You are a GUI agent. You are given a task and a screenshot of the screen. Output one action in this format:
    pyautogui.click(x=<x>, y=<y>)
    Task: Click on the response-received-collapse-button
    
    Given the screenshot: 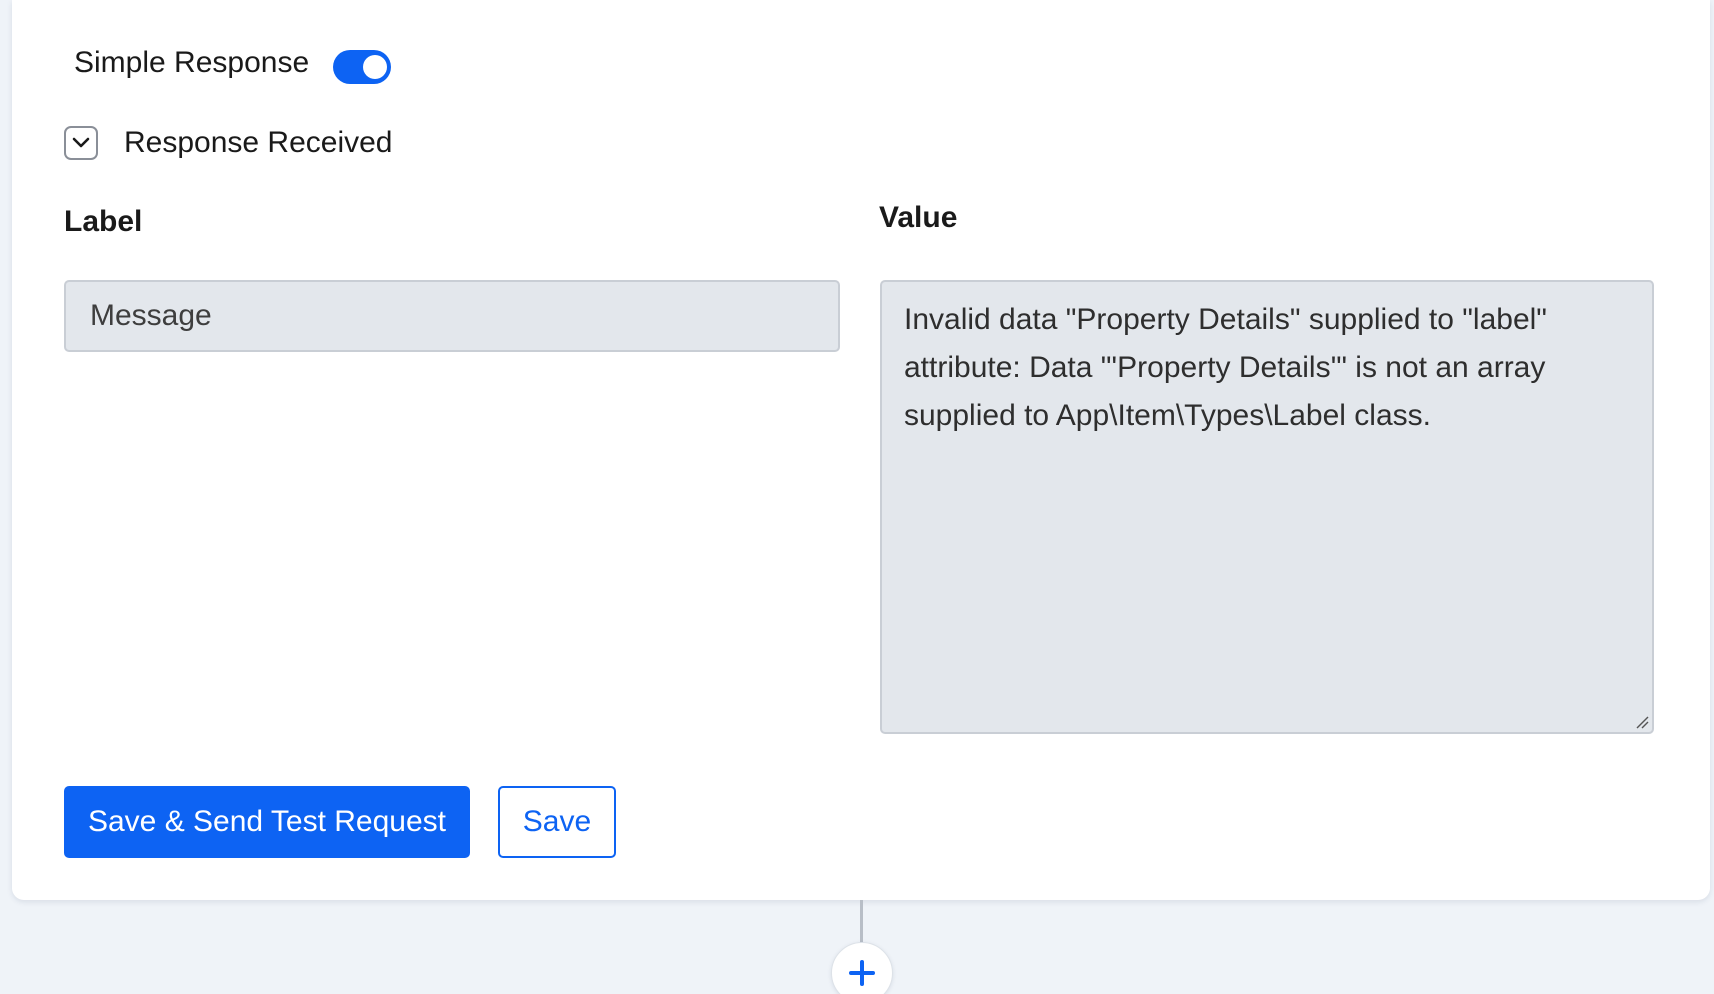 What is the action you would take?
    pyautogui.click(x=81, y=143)
    